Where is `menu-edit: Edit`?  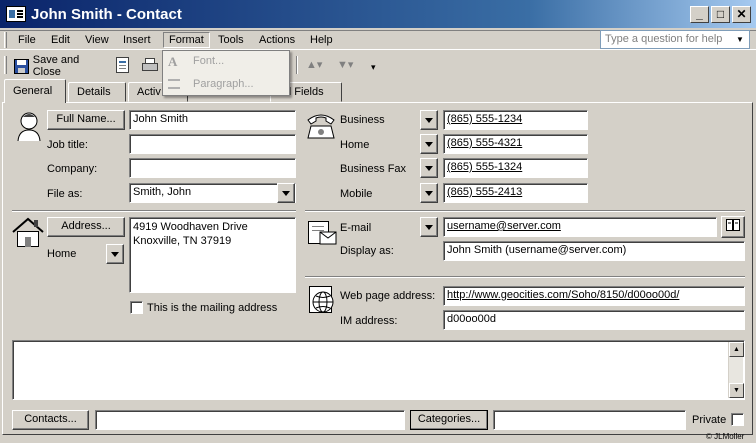
menu-edit: Edit is located at coordinates (60, 40).